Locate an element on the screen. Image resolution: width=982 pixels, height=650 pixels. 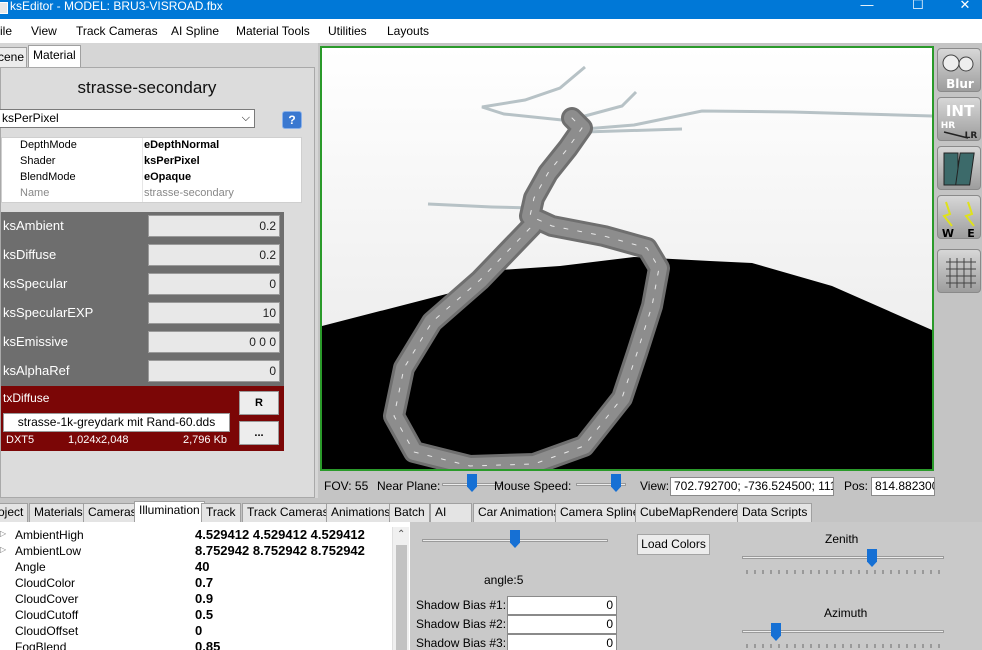
grid-row: ▷ AmbientLow 8.752942 8.752942 8.752942 is located at coordinates (197, 551).